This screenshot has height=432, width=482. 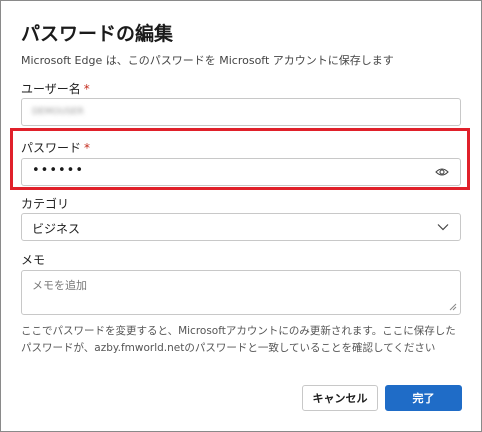 I want to click on username-value: DEMOUSER, so click(x=58, y=112).